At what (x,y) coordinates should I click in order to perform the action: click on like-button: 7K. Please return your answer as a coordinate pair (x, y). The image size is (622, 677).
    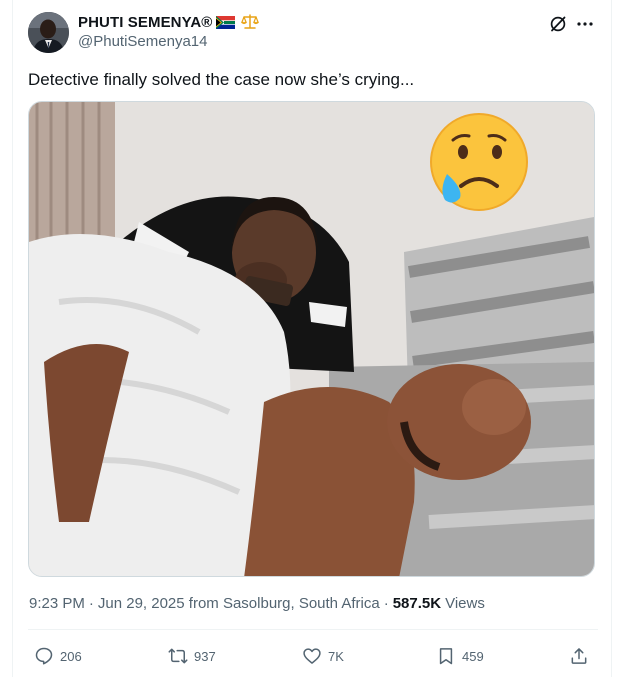
    Looking at the image, I should click on (323, 656).